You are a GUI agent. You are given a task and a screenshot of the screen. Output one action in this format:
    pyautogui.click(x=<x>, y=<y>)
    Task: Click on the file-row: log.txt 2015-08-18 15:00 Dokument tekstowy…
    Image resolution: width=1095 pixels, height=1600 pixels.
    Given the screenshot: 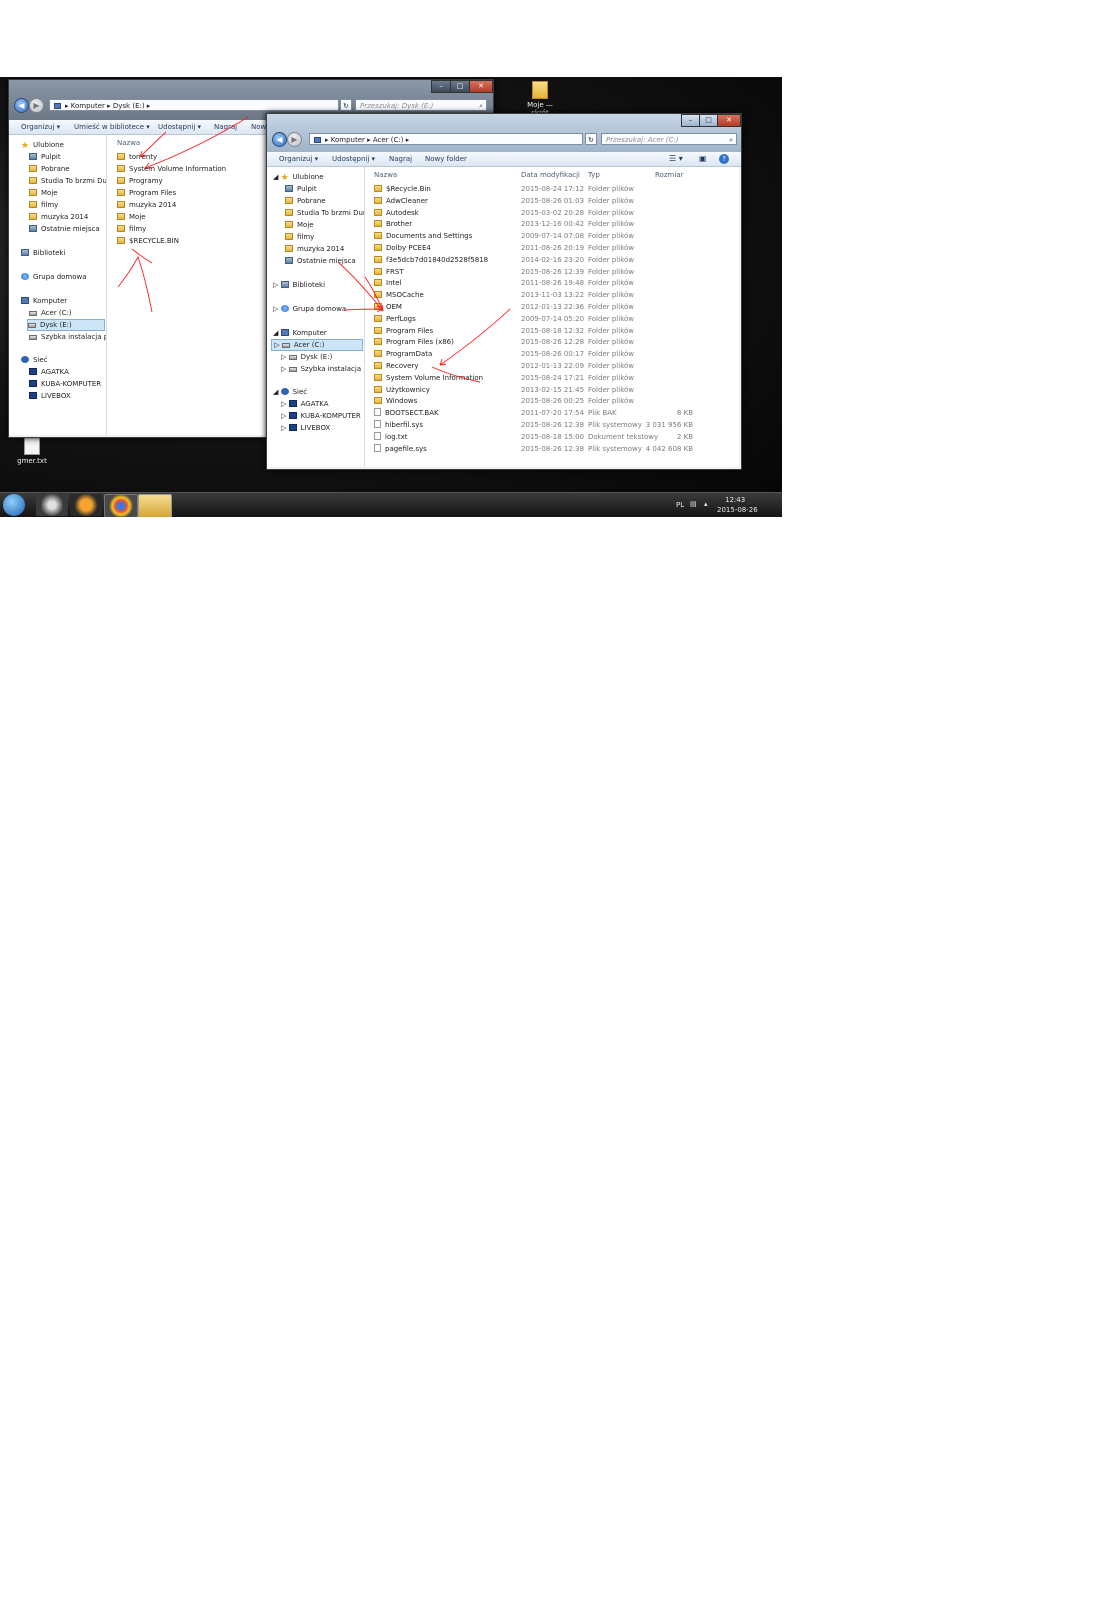 What is the action you would take?
    pyautogui.click(x=552, y=437)
    